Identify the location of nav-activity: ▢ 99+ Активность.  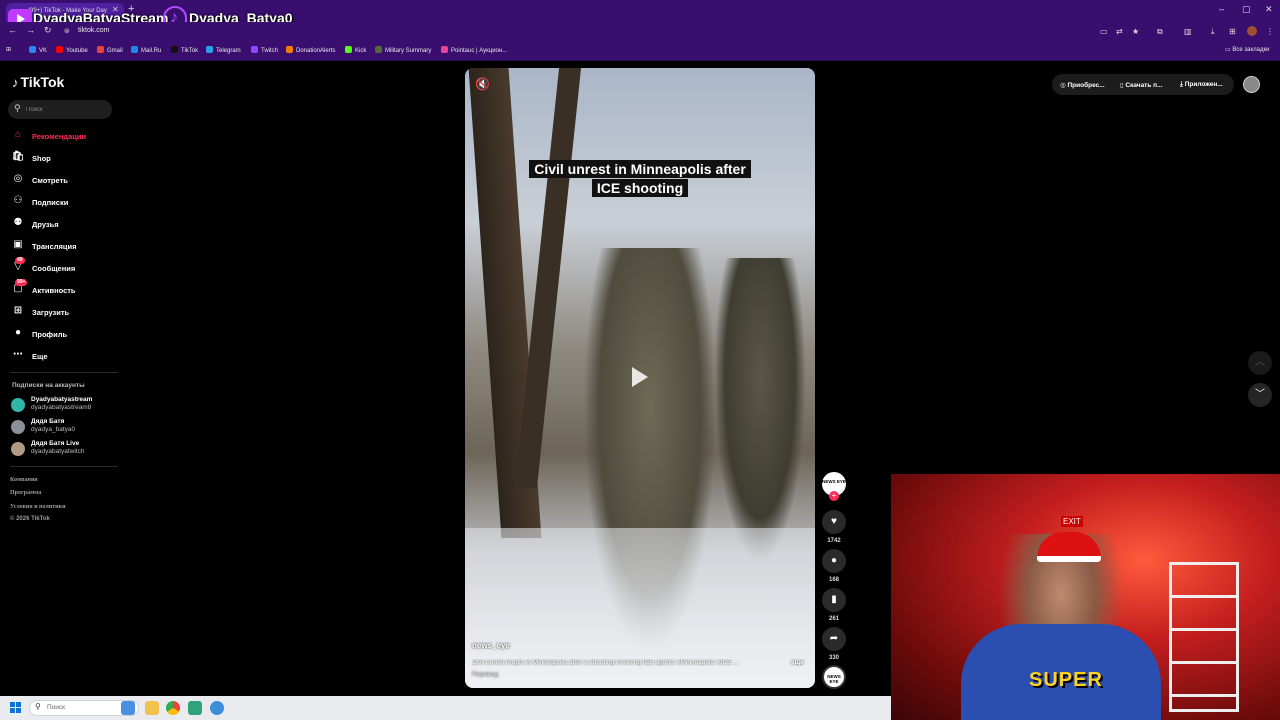
(66, 289).